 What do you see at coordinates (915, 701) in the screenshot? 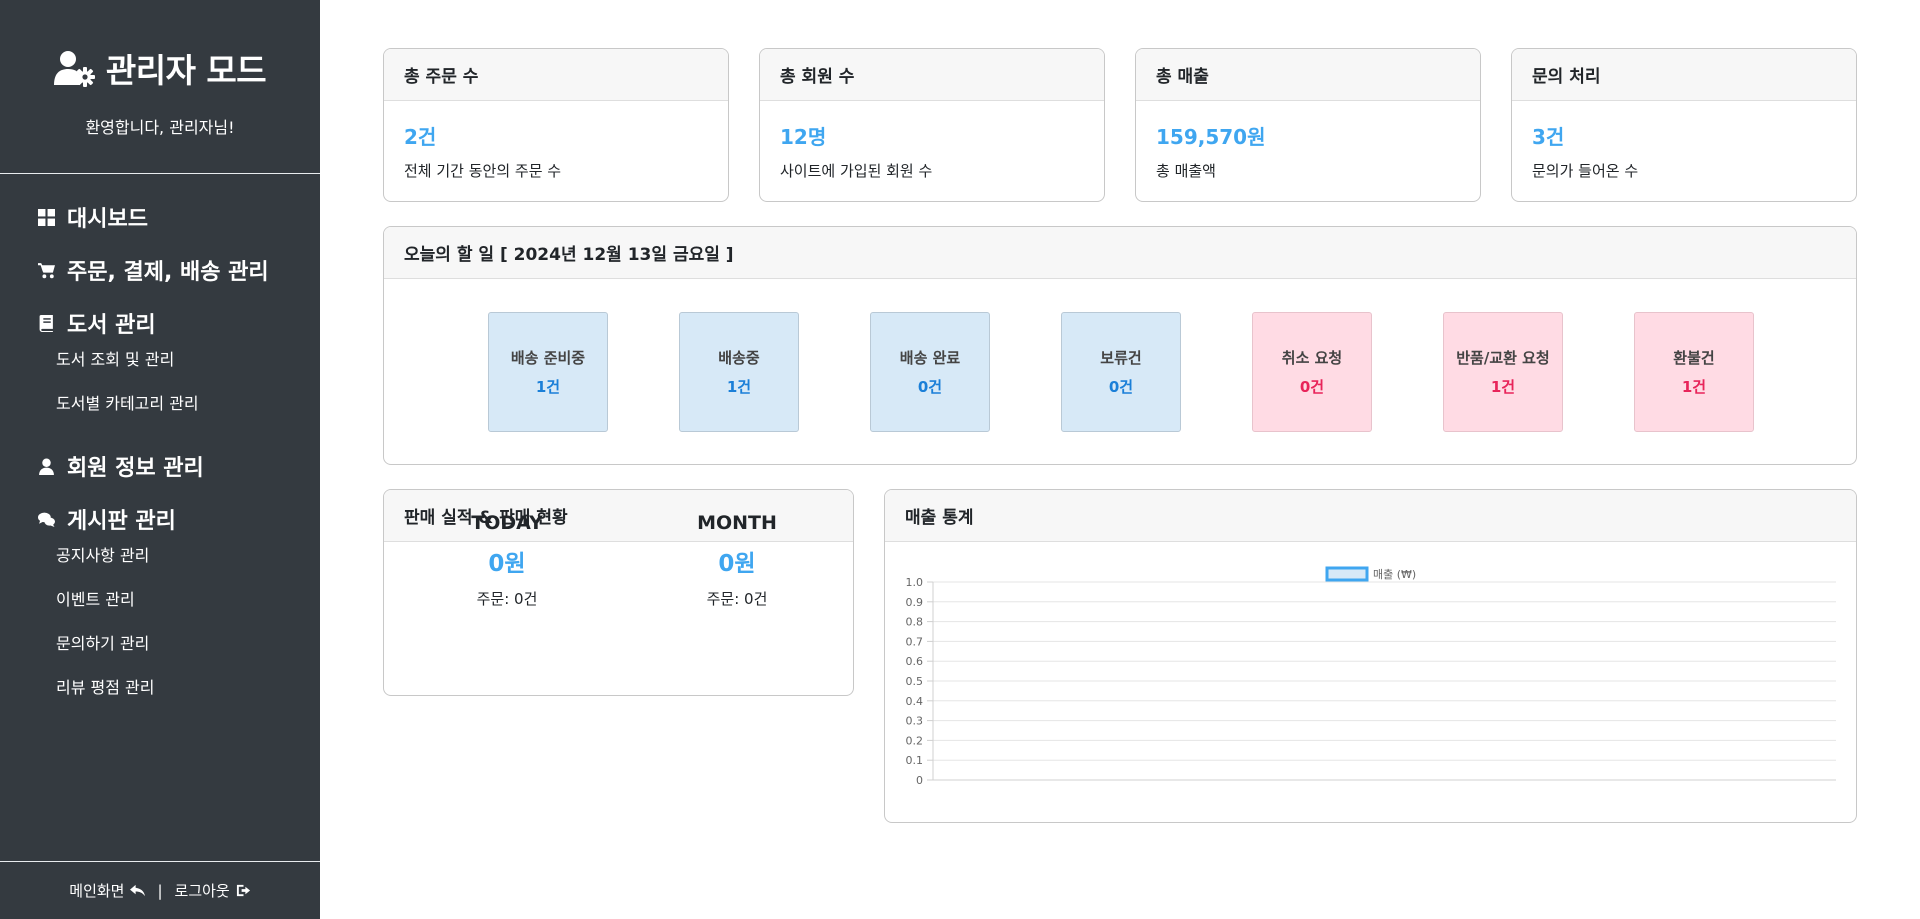
I see `y-tick-label: 0.4` at bounding box center [915, 701].